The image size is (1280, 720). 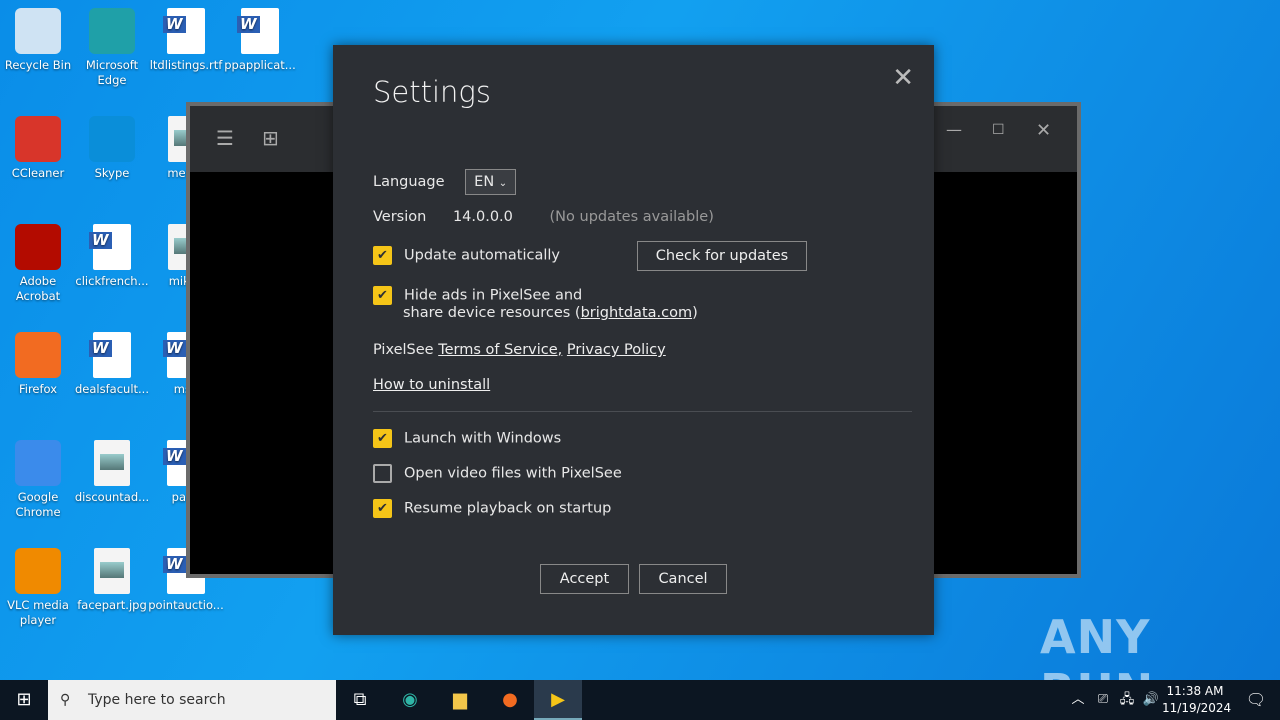 I want to click on chevron-down-icon: ⌄, so click(x=503, y=183).